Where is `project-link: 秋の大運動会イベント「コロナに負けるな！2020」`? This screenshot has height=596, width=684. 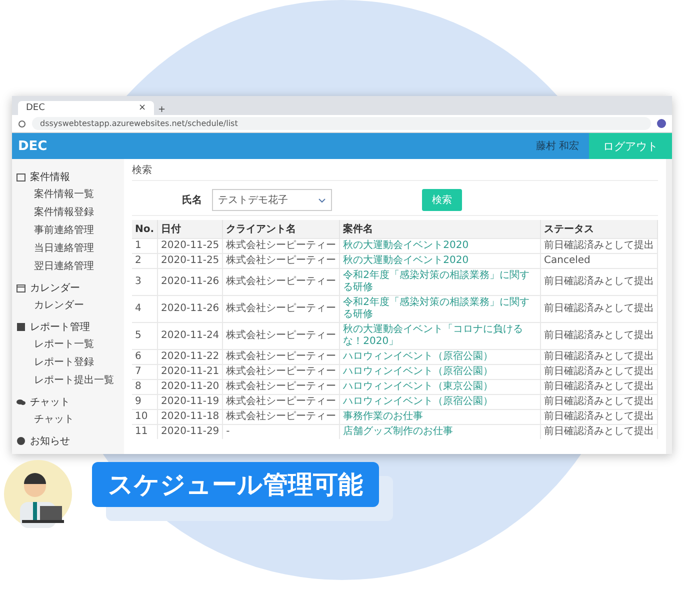 project-link: 秋の大運動会イベント「コロナに負けるな！2020」 is located at coordinates (440, 336).